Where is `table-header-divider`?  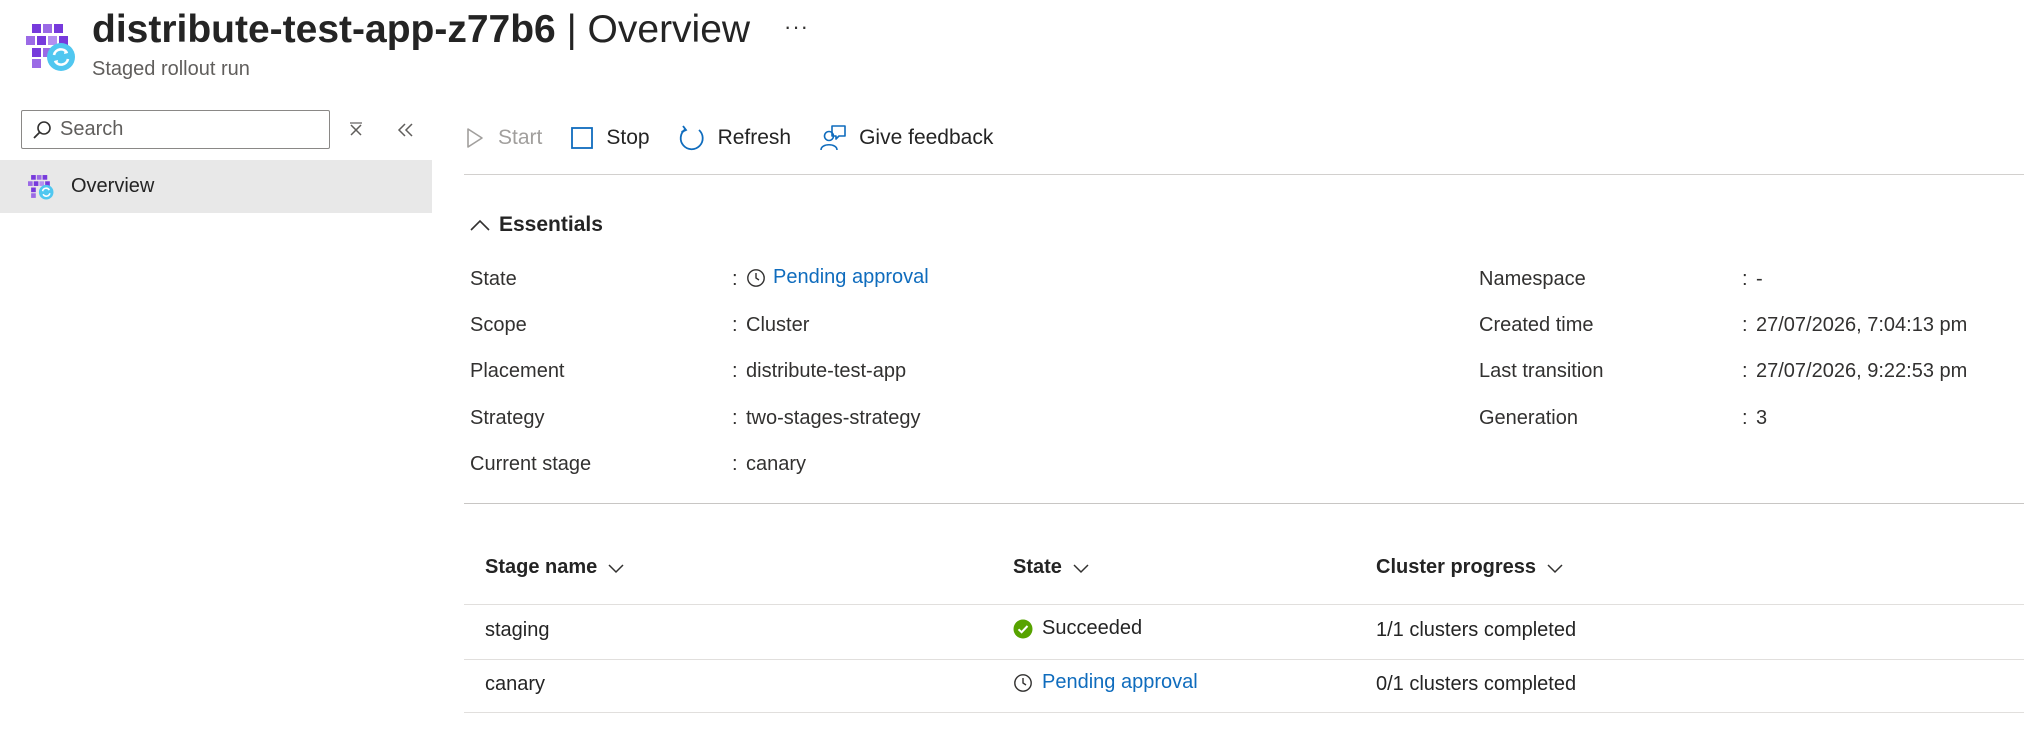
table-header-divider is located at coordinates (1244, 604).